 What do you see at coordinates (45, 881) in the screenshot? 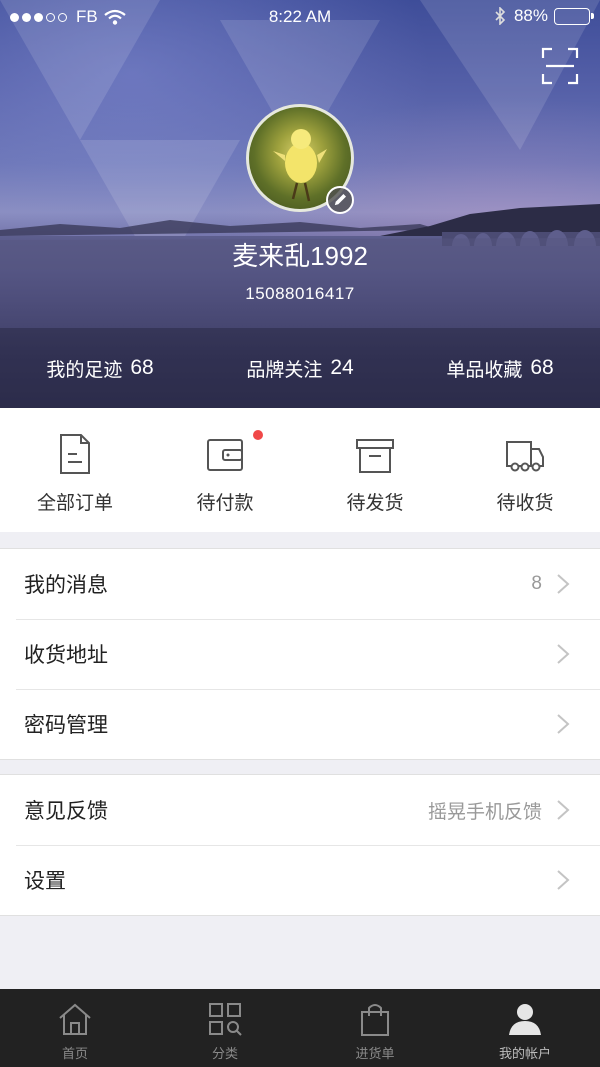
I see `menu-title: 设置` at bounding box center [45, 881].